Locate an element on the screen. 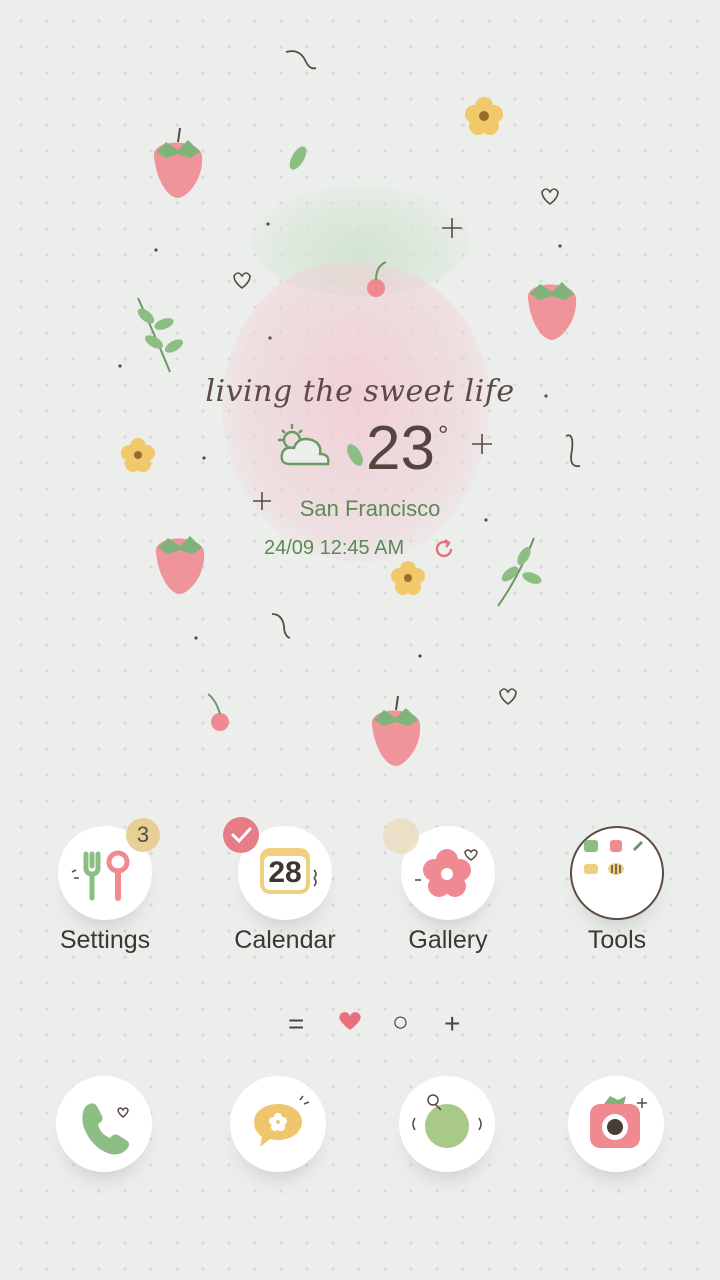 This screenshot has width=720, height=1280. camera-glyph is located at coordinates (618, 1122).